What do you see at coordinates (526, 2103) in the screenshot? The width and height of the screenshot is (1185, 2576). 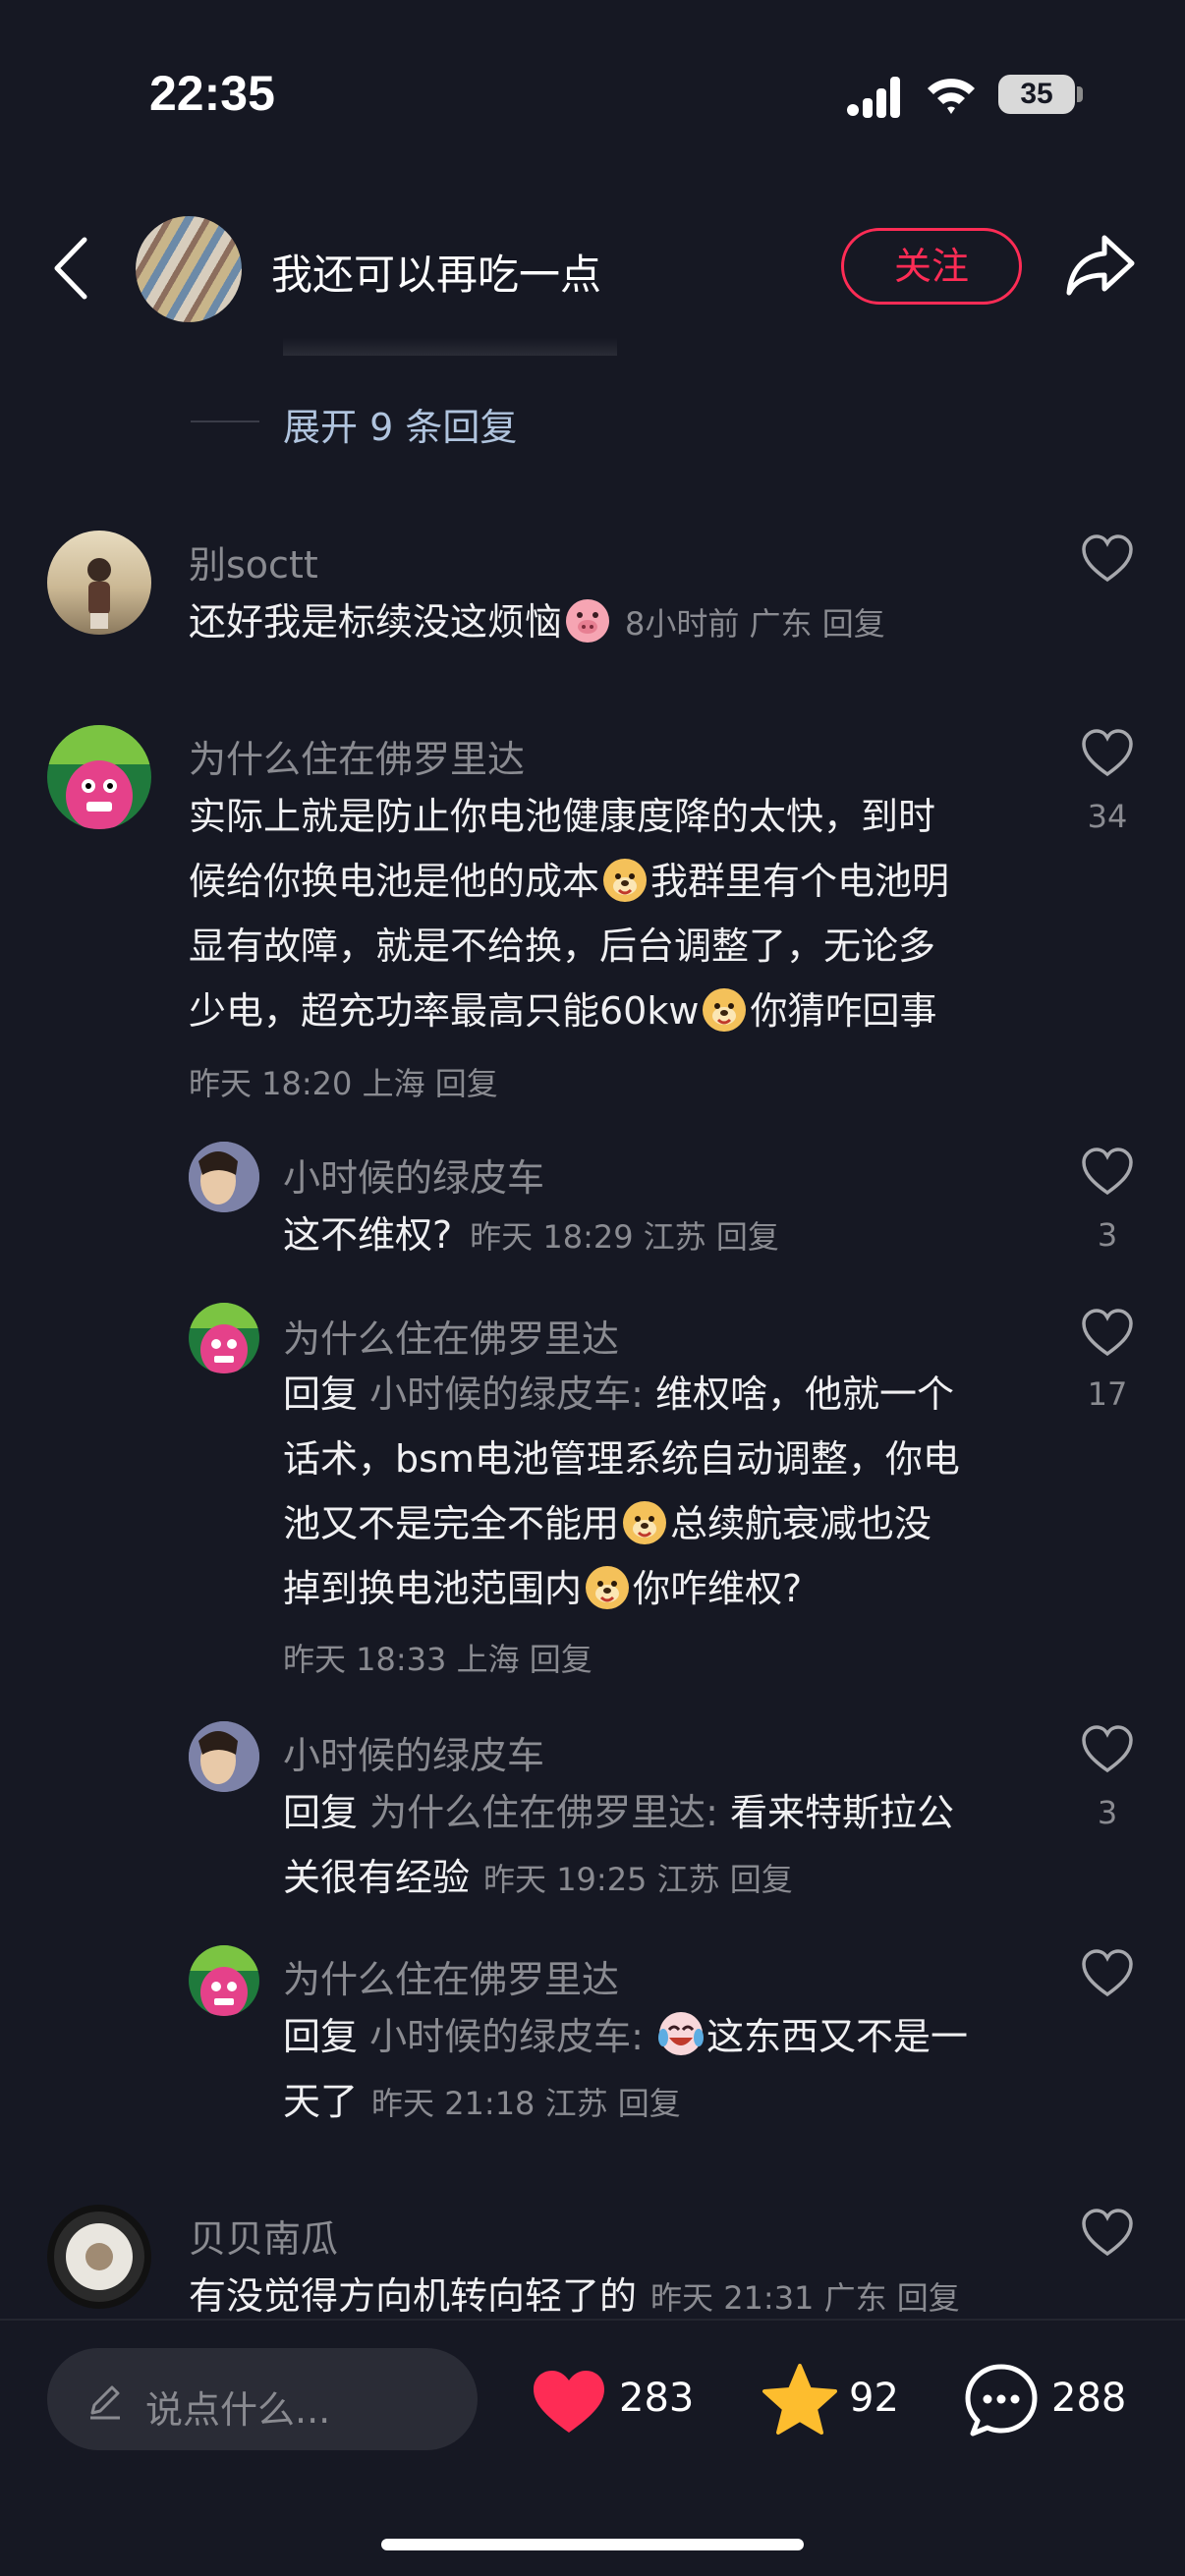 I see `reply-meta: 昨天 21:18 江苏 回复` at bounding box center [526, 2103].